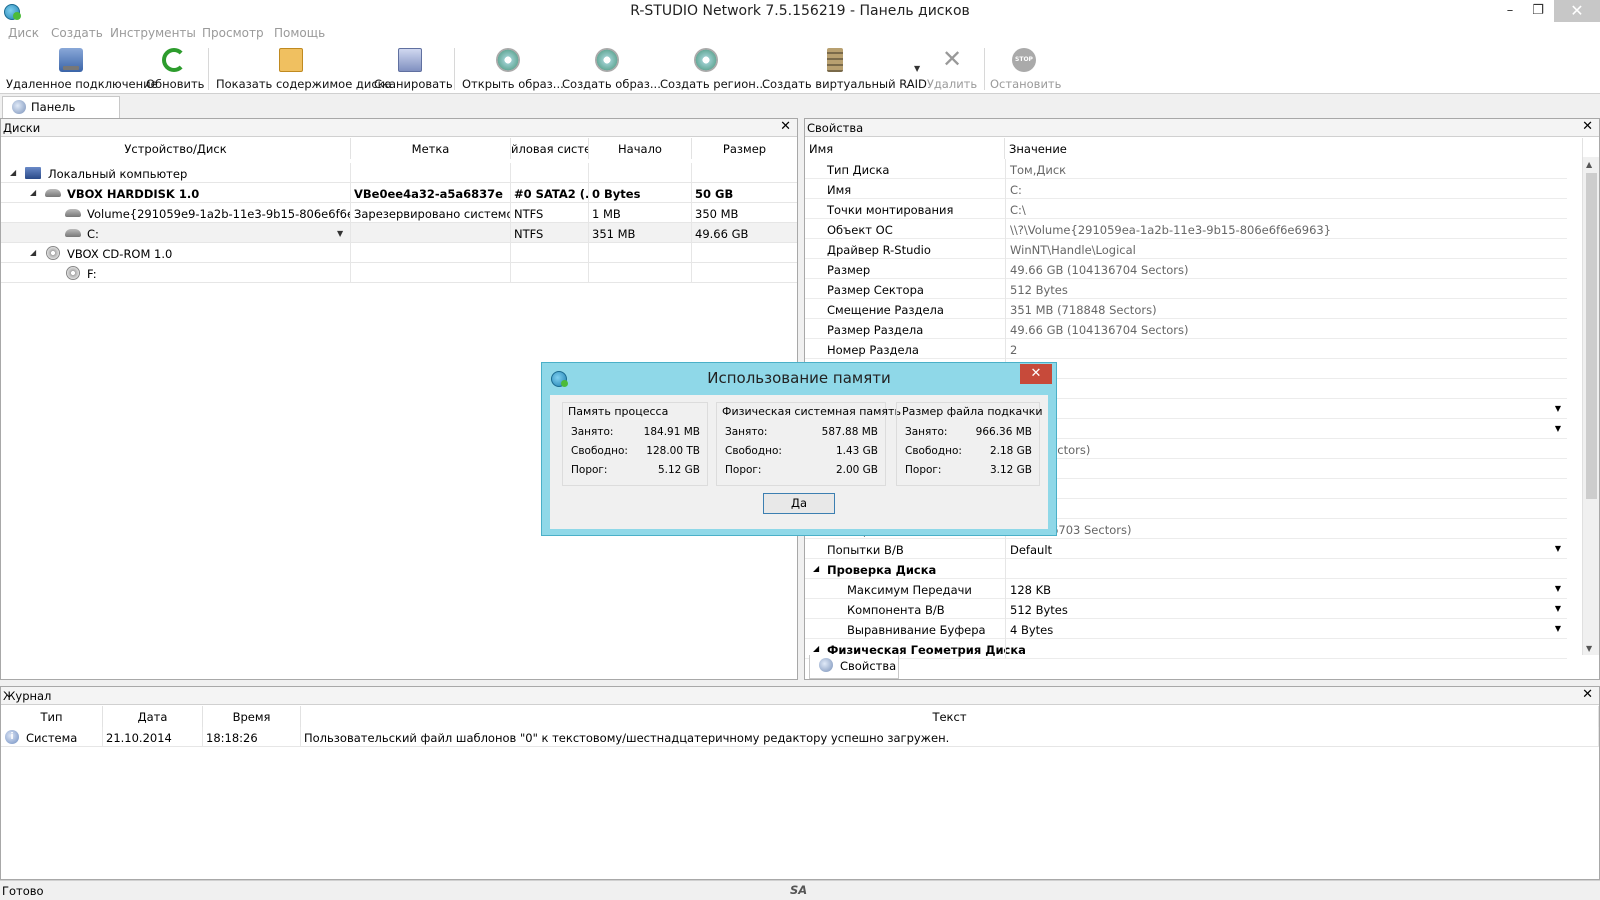 The width and height of the screenshot is (1600, 900). I want to click on col-label: Метка, so click(431, 148).